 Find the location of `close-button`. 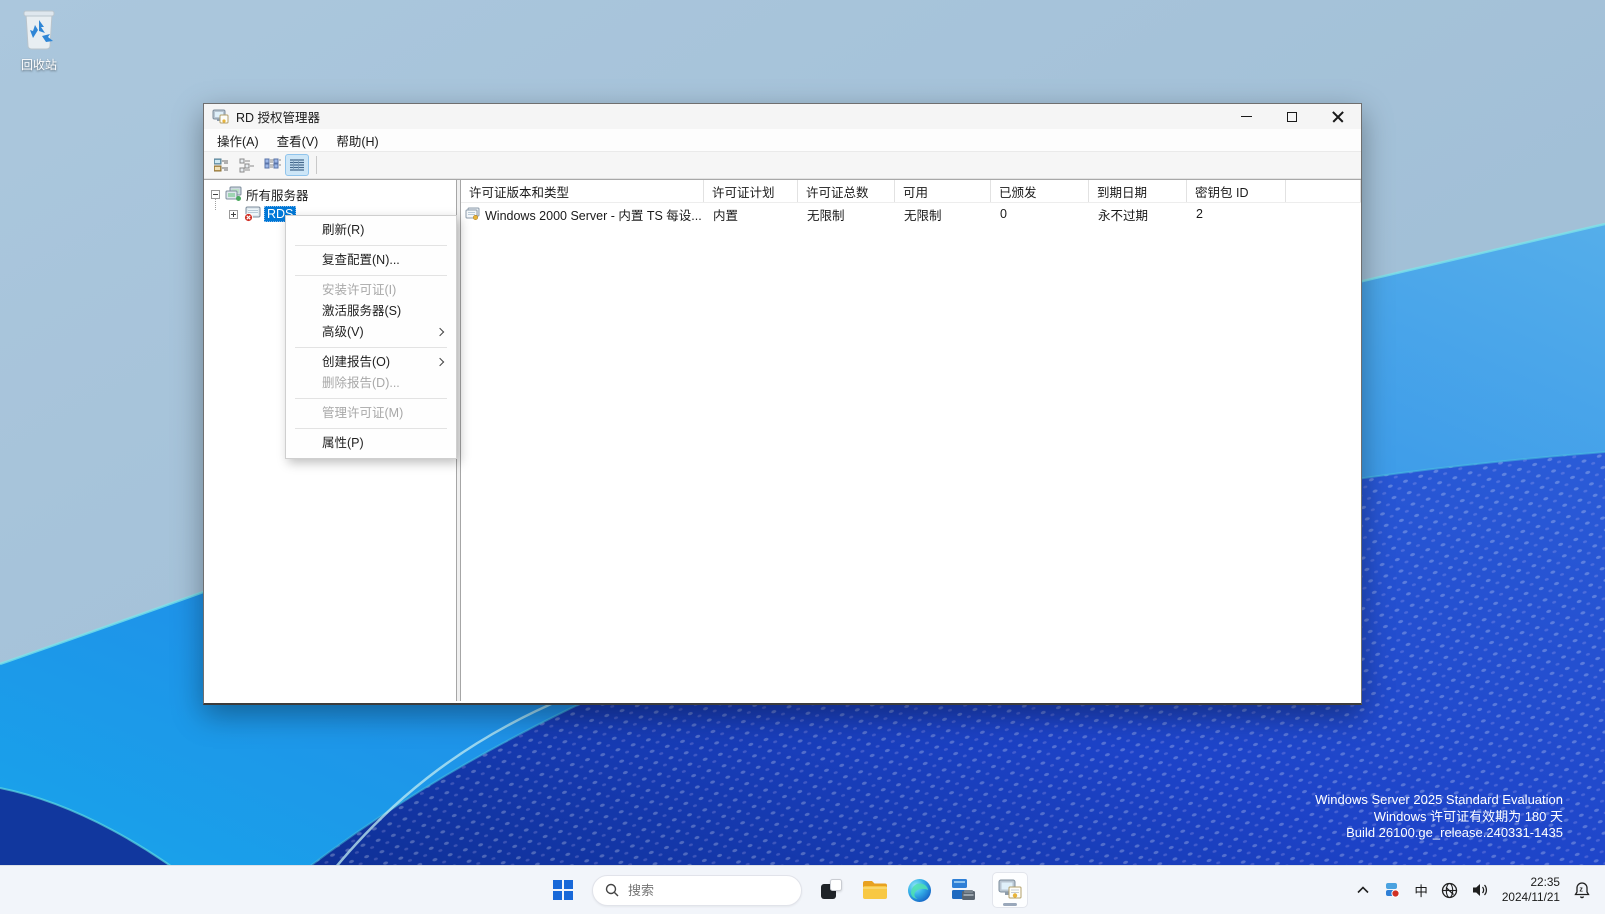

close-button is located at coordinates (1338, 116).